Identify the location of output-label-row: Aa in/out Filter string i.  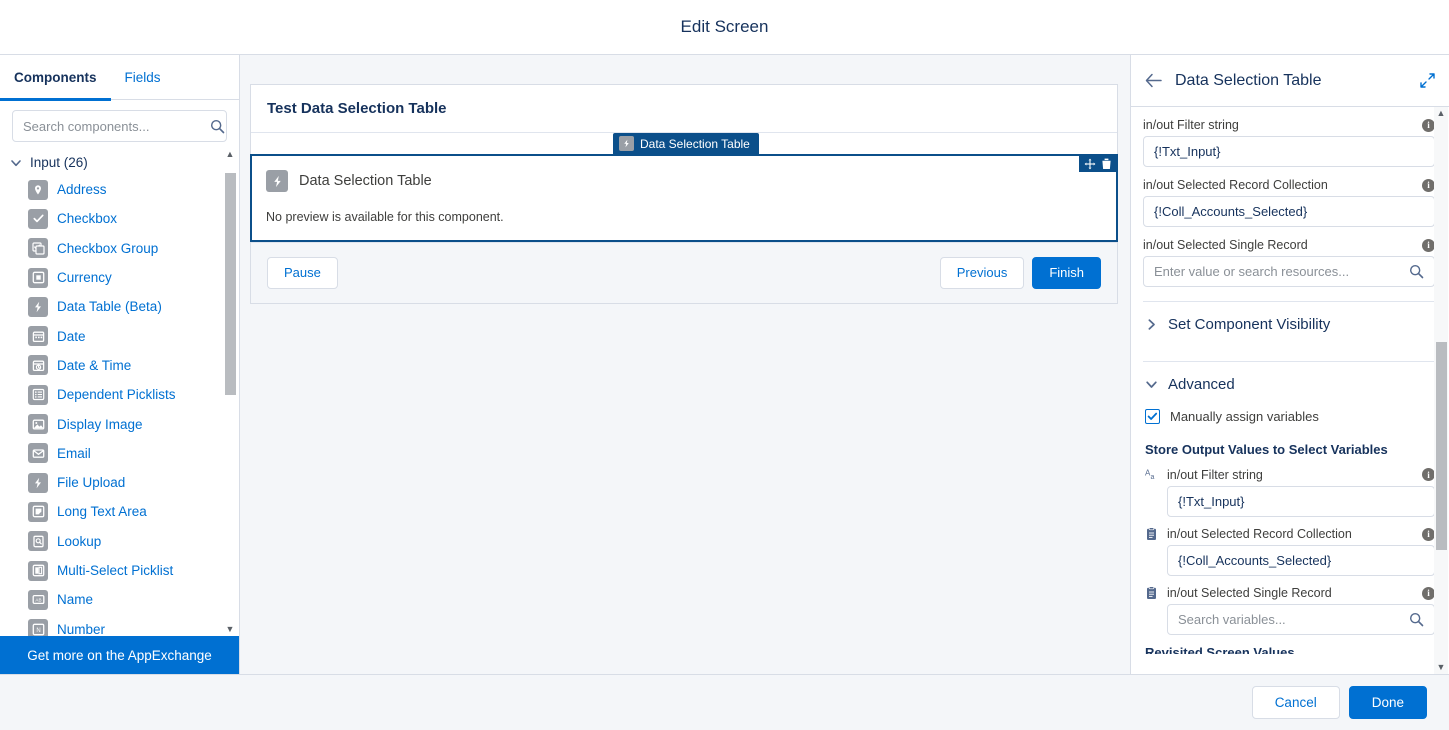
(1289, 474).